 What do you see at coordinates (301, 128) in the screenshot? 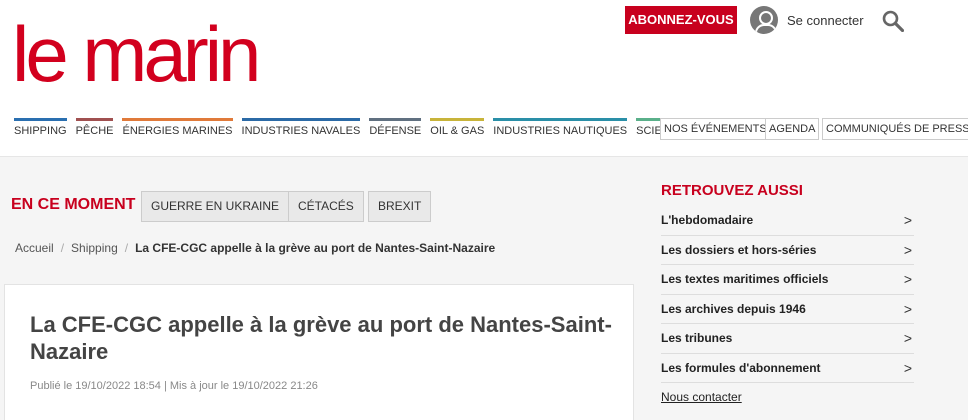
I see `nav-item-industries-navales: INDUSTRIES NAVALES` at bounding box center [301, 128].